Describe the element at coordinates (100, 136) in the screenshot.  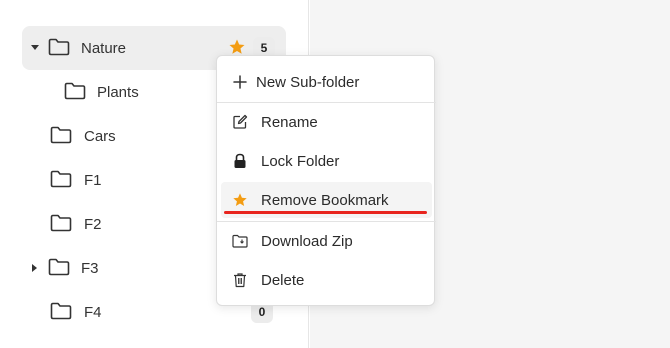
I see `tree-item-label: Cars` at that location.